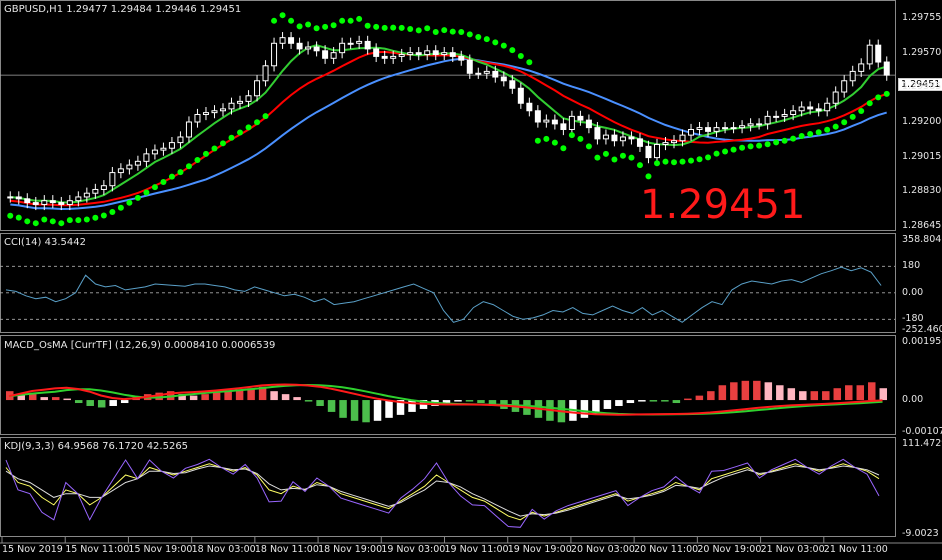 This screenshot has height=560, width=942. Describe the element at coordinates (792, 549) in the screenshot. I see `time-tick-label: 21 Nov 03:00` at that location.